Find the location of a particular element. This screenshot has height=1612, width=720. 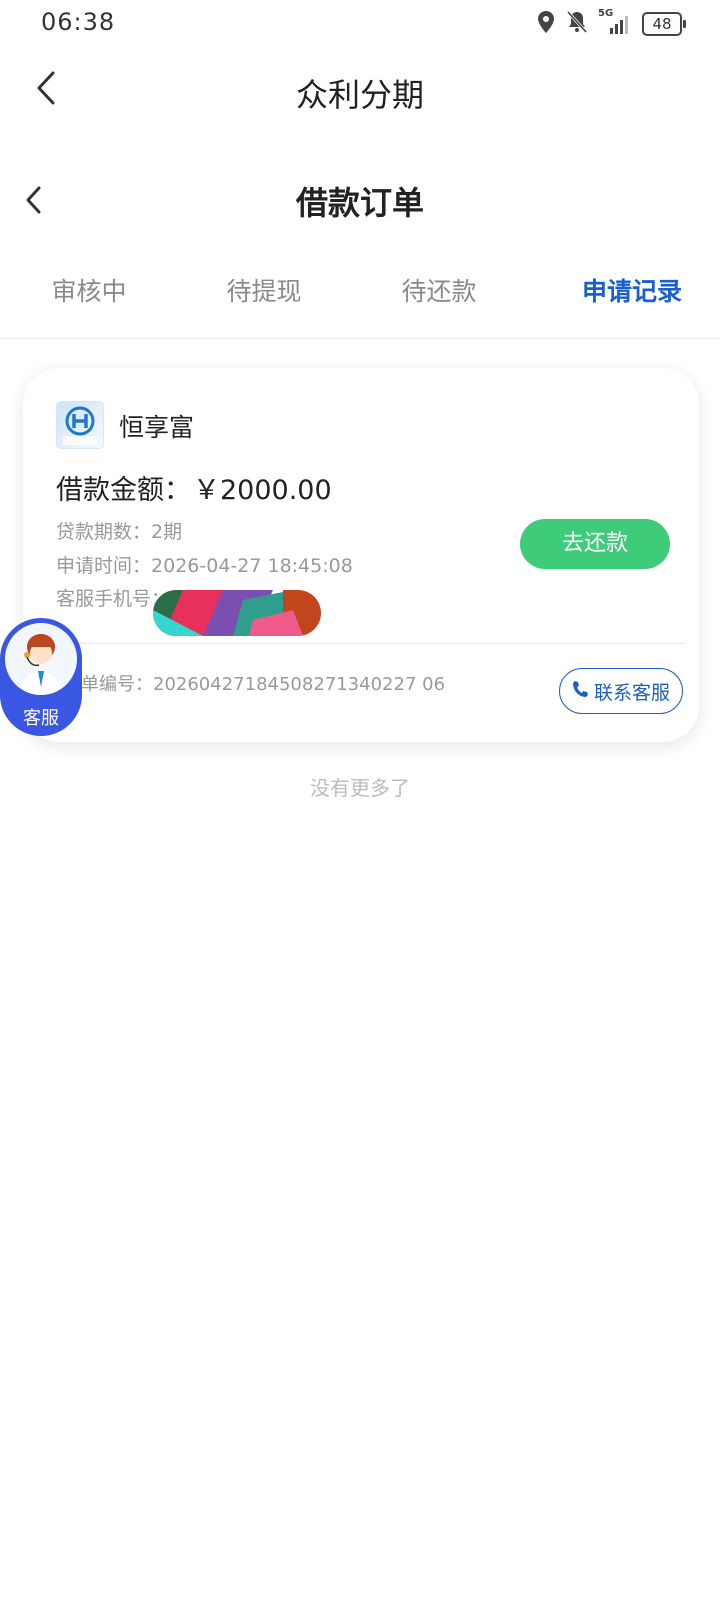

brand-name: 恒享富 is located at coordinates (157, 427).